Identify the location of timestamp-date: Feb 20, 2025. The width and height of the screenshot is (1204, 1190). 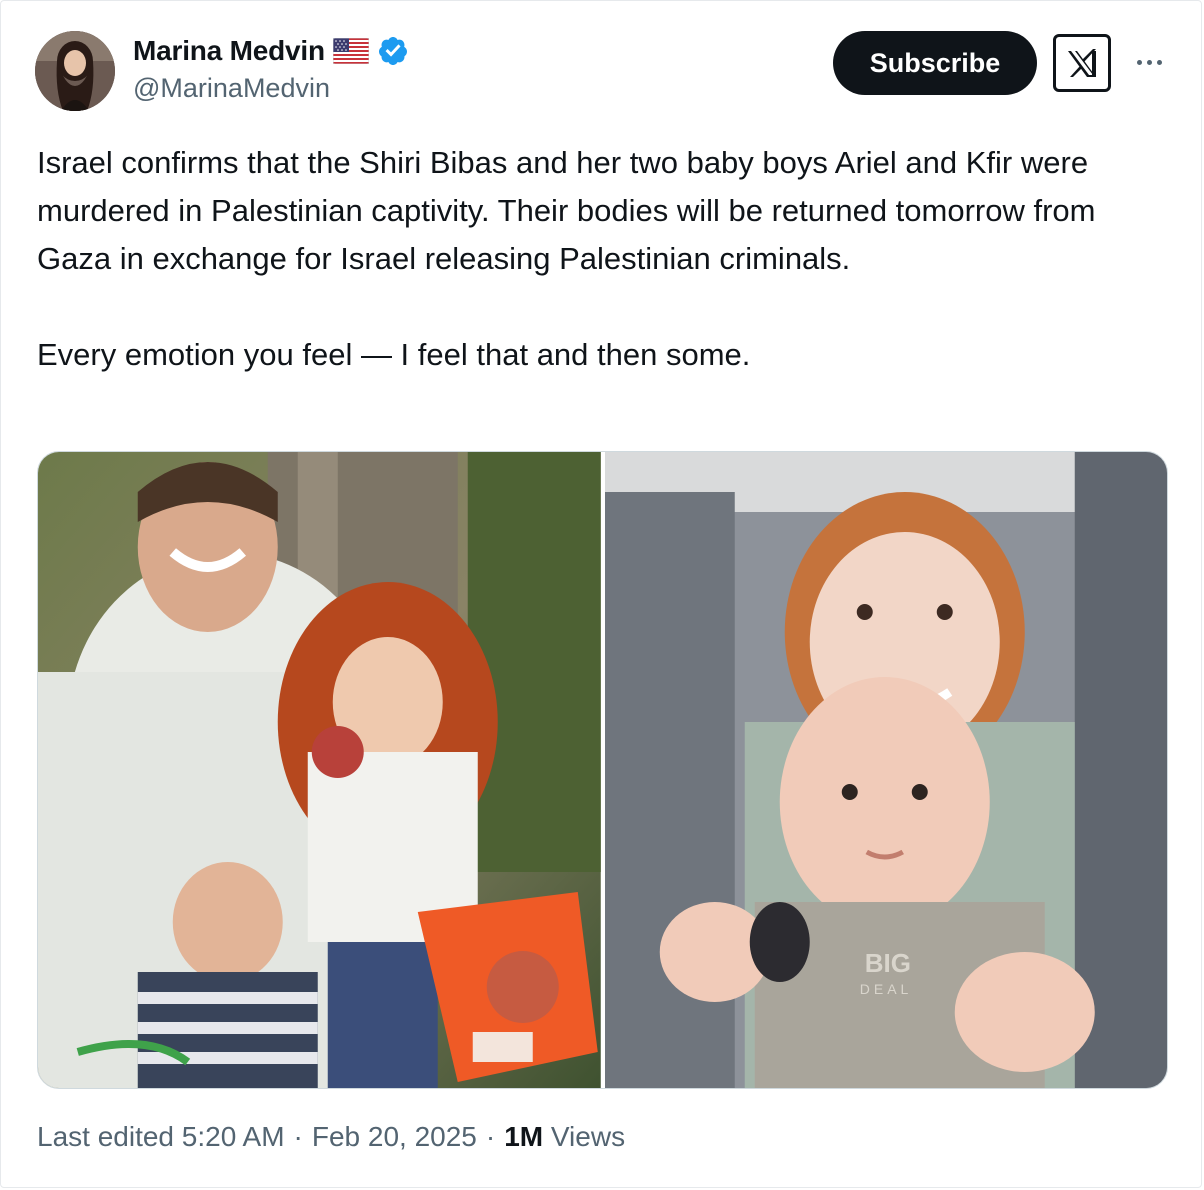
(394, 1137).